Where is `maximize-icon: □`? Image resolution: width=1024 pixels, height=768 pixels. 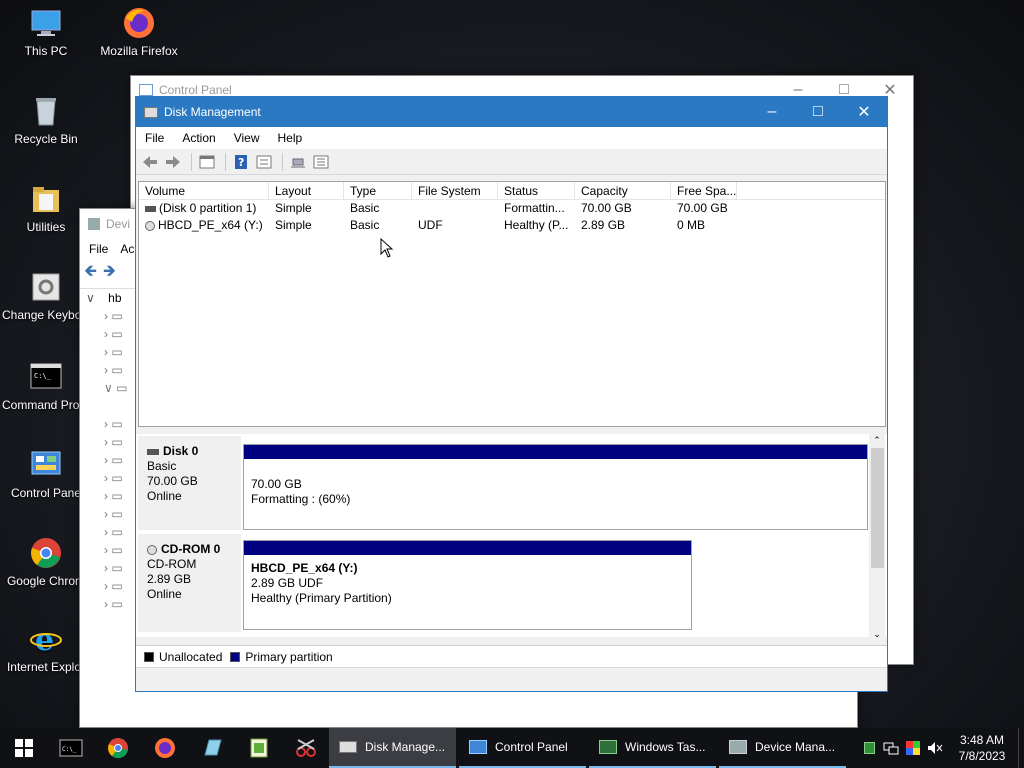 maximize-icon: □ is located at coordinates (818, 112).